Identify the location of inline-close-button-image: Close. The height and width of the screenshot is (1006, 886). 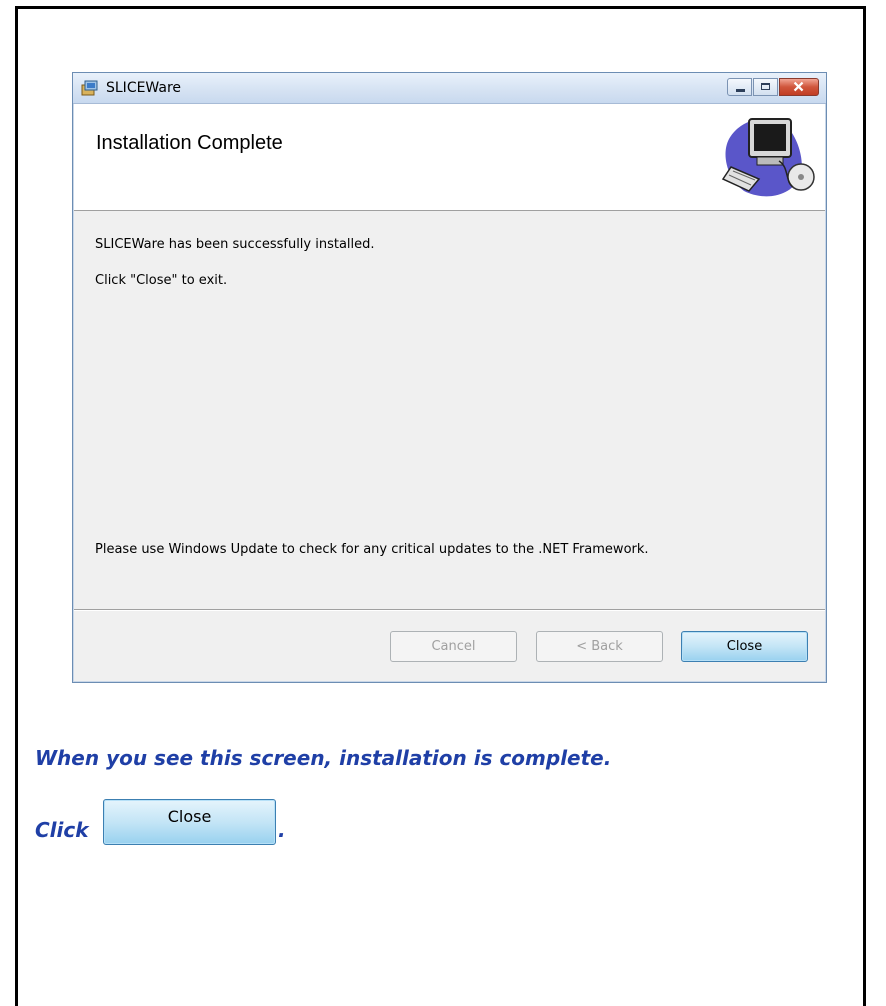
(189, 822).